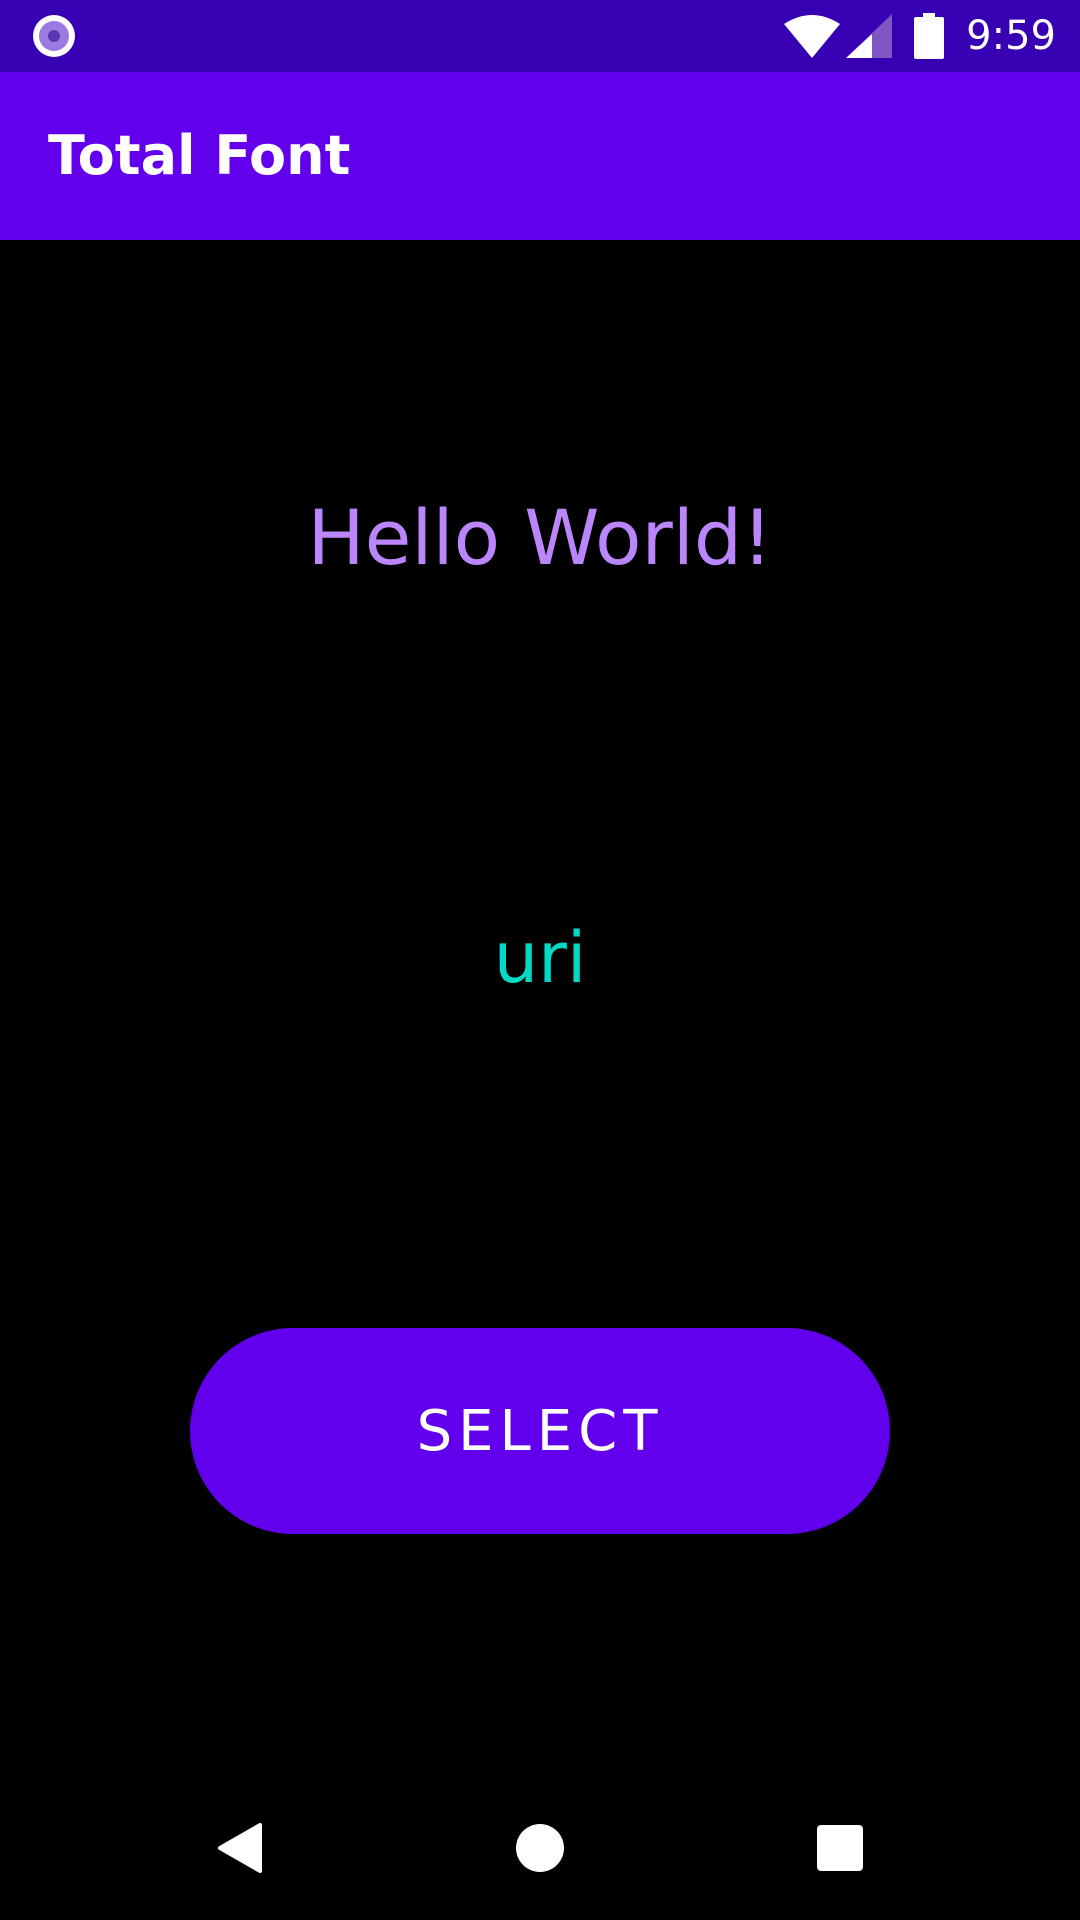 The image size is (1080, 1920). What do you see at coordinates (1011, 36) in the screenshot?
I see `status-time: 9:59` at bounding box center [1011, 36].